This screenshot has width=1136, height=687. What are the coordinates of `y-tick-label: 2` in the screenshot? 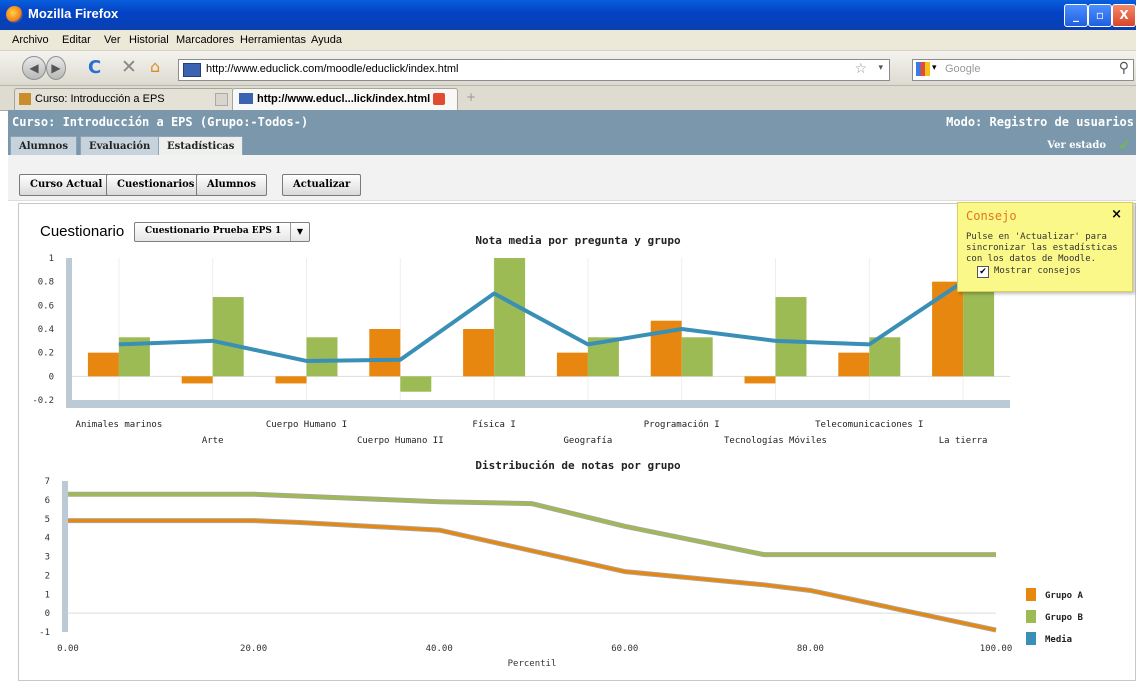 It's located at (47, 576).